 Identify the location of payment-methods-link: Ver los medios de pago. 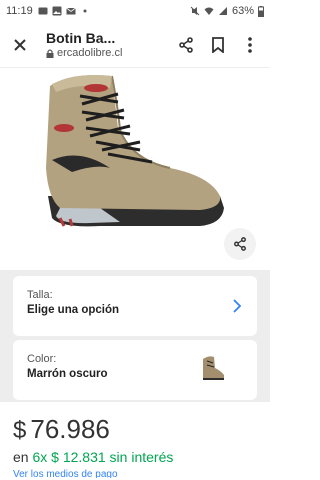
(135, 473).